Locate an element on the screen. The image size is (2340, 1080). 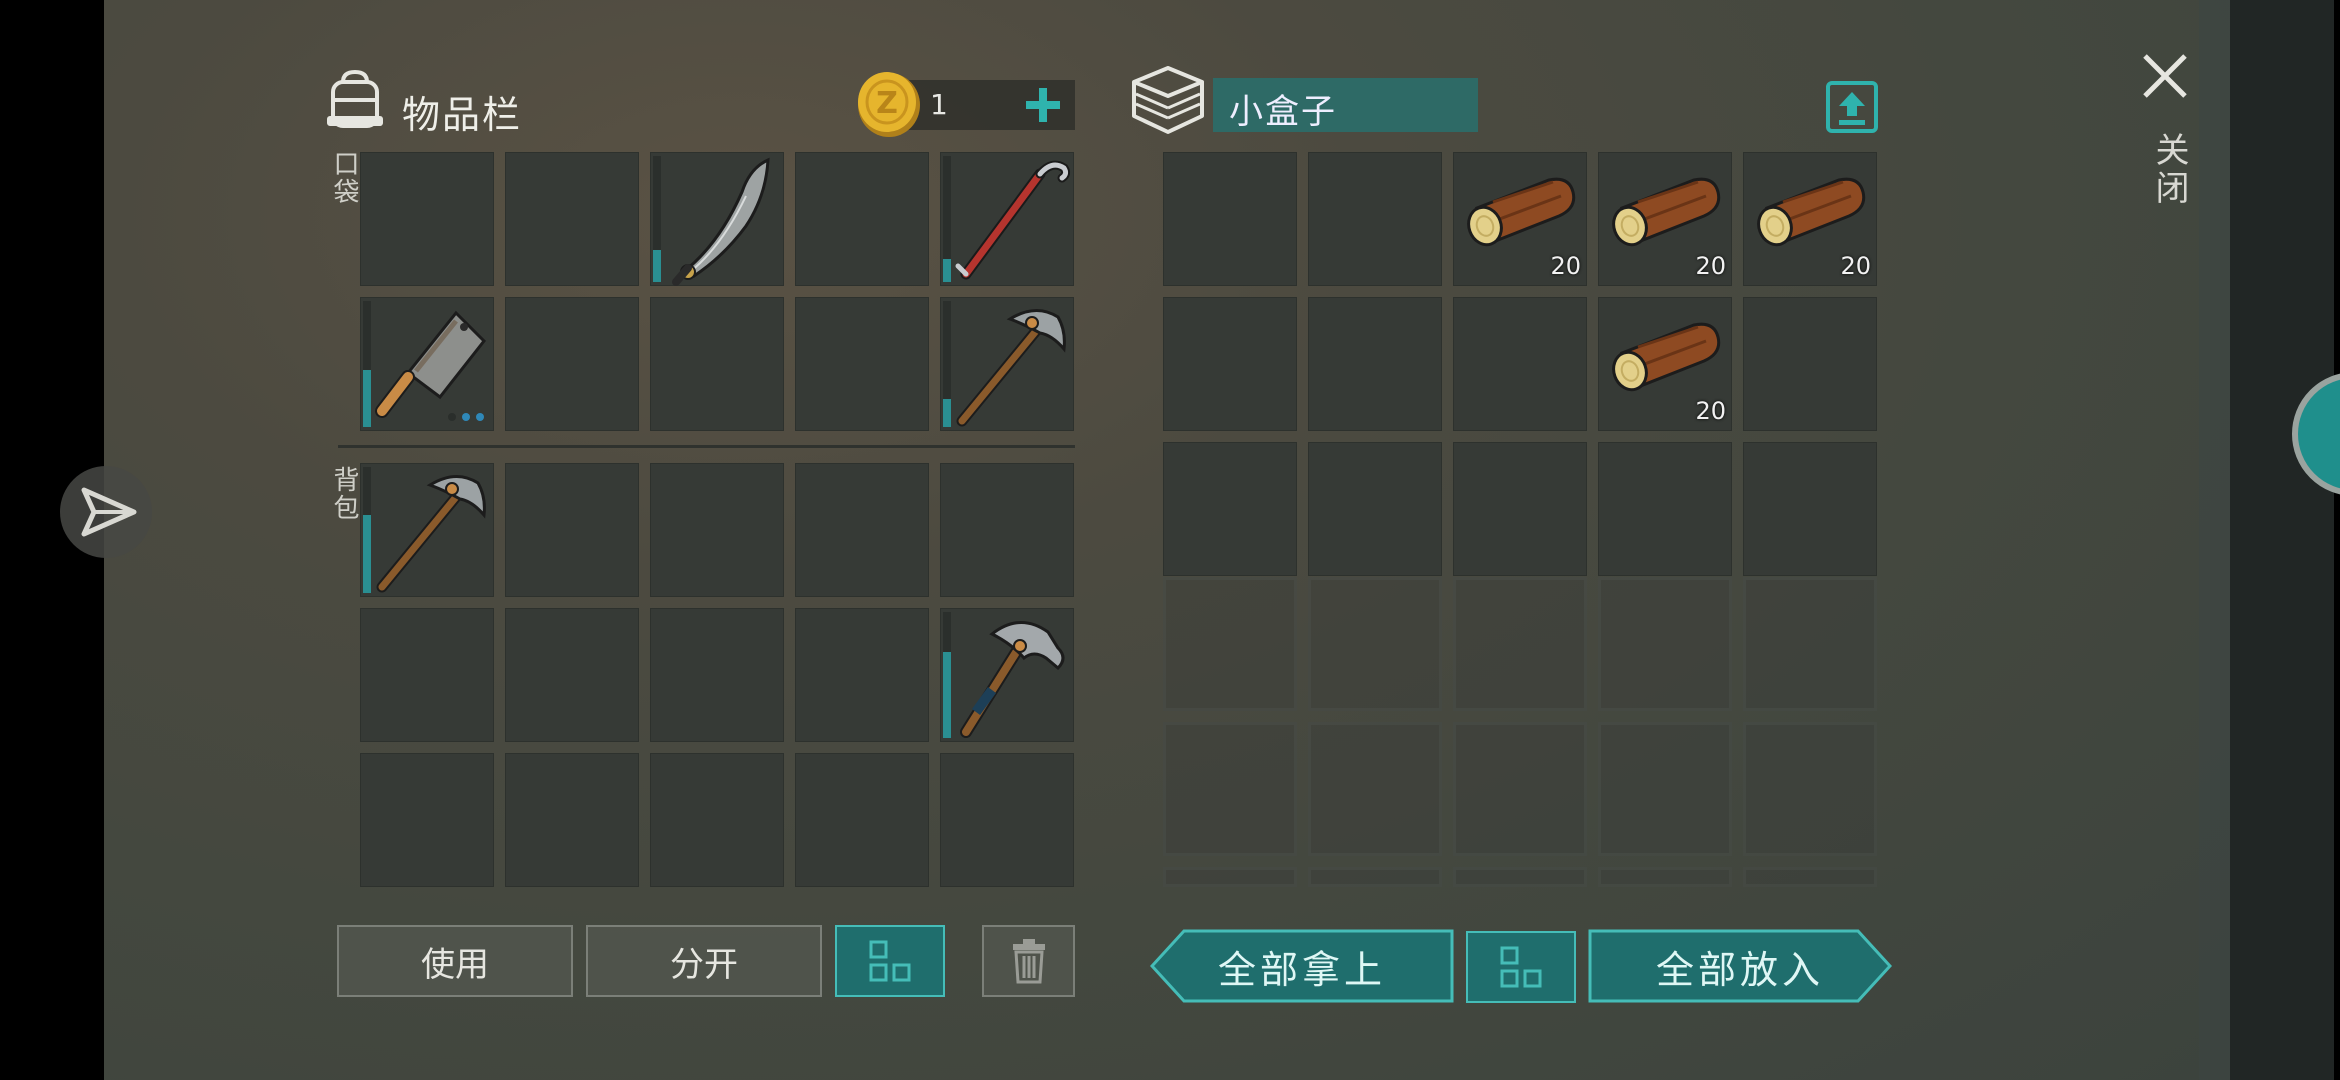
upload-icon is located at coordinates (1852, 107).